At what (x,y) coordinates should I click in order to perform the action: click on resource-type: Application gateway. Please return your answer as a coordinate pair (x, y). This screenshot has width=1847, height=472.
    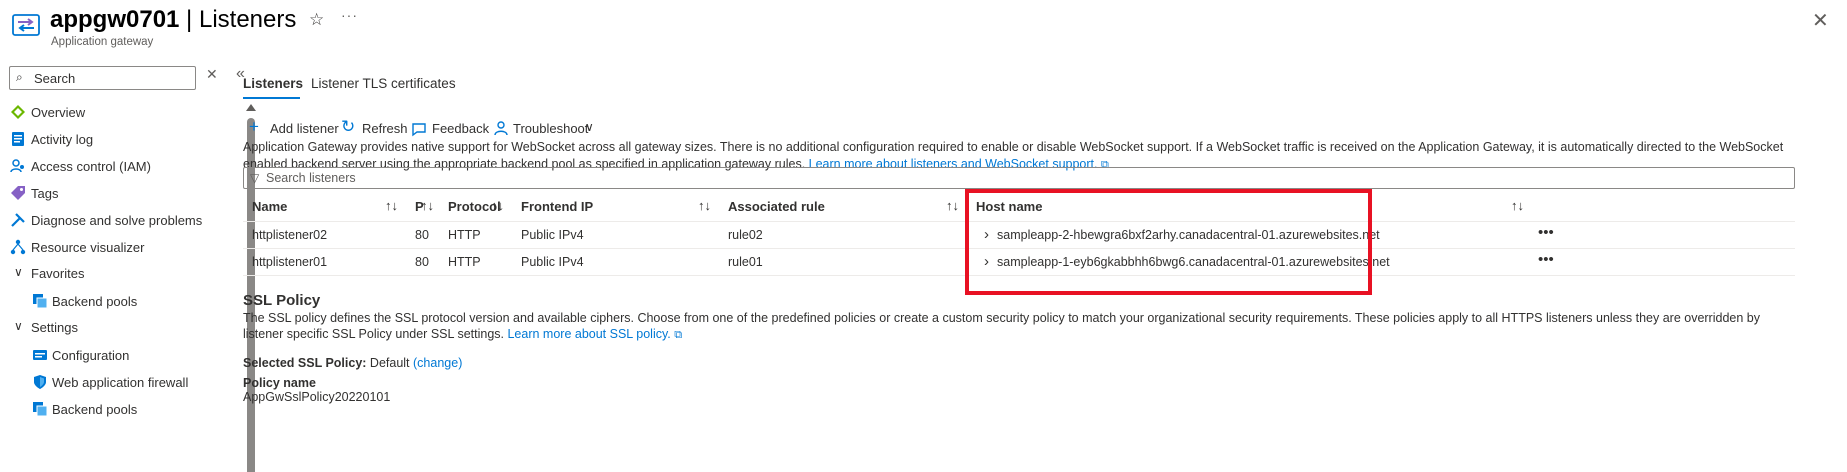
    Looking at the image, I should click on (102, 42).